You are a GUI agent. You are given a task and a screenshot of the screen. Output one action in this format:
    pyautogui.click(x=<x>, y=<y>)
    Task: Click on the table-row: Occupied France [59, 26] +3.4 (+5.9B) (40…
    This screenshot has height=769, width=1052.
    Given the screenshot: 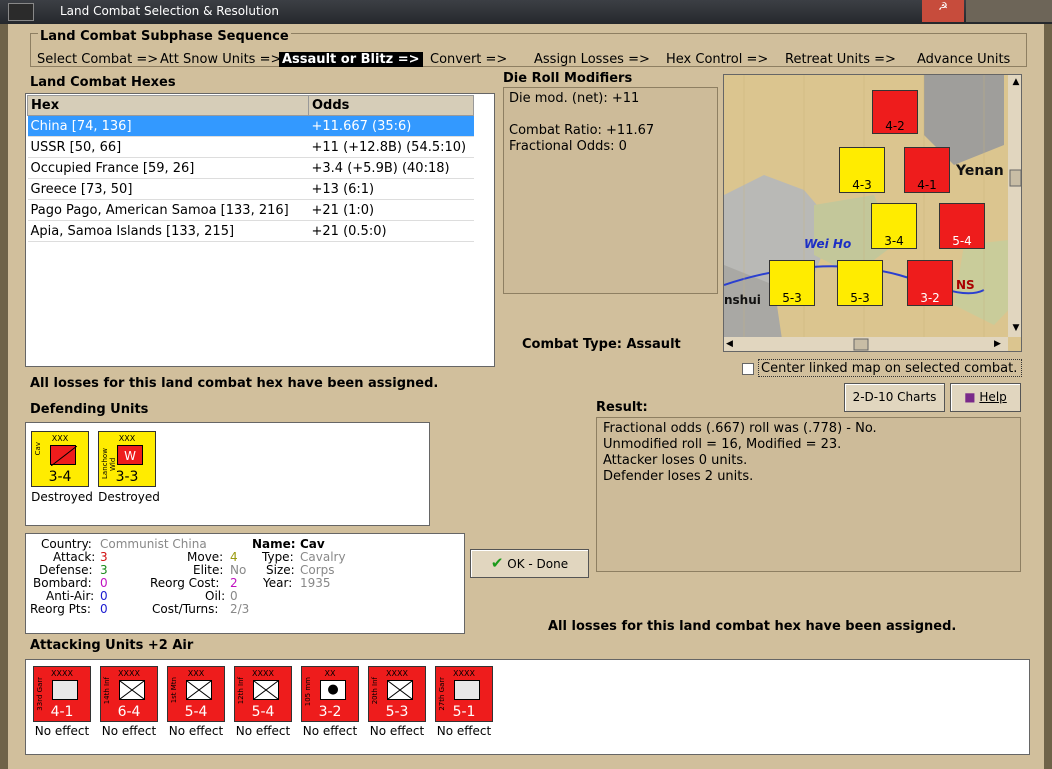 What is the action you would take?
    pyautogui.click(x=250, y=168)
    